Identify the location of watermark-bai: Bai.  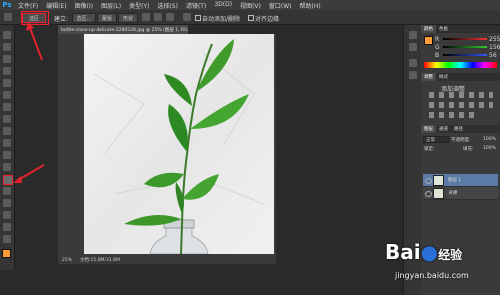
(403, 252).